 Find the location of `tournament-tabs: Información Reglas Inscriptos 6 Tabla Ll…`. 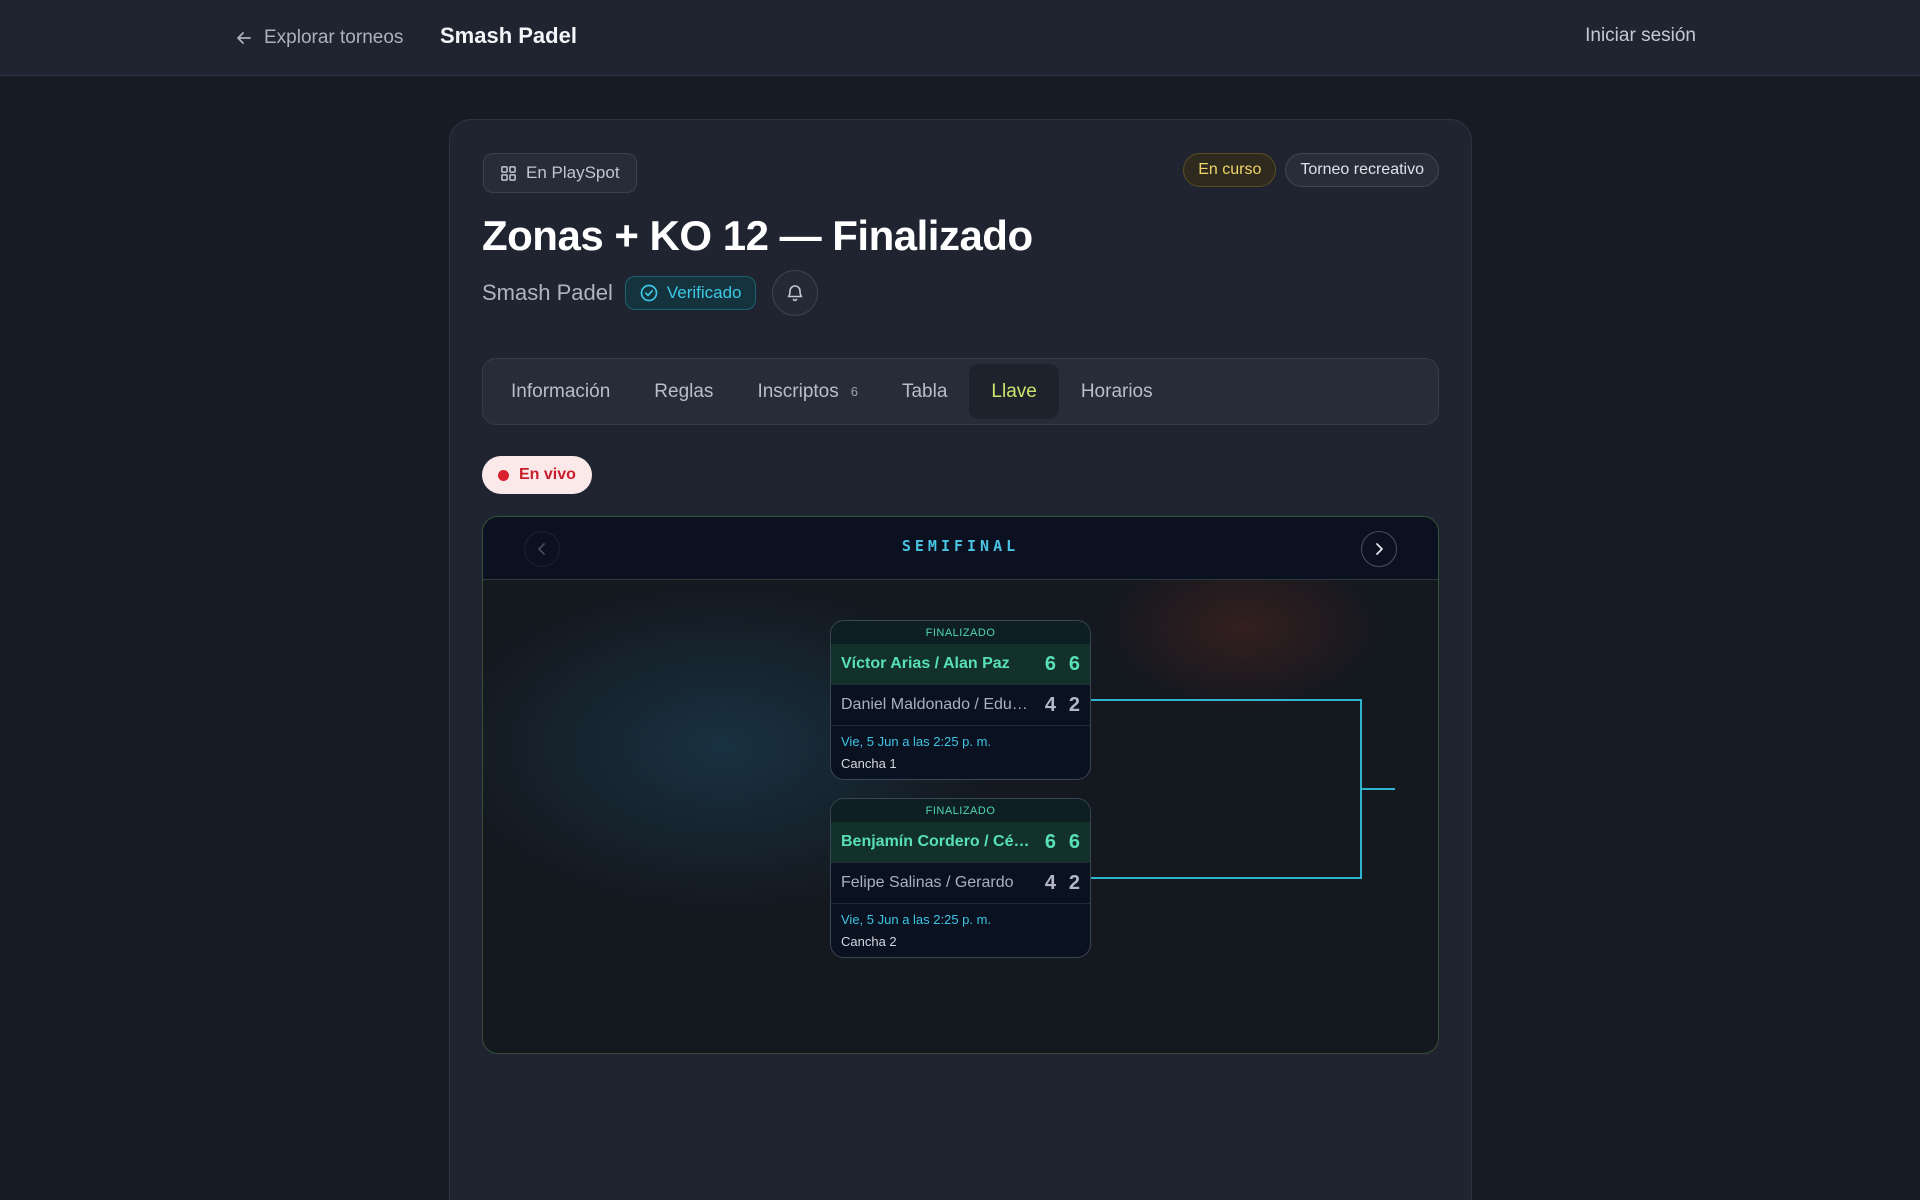

tournament-tabs: Información Reglas Inscriptos 6 Tabla Ll… is located at coordinates (960, 391).